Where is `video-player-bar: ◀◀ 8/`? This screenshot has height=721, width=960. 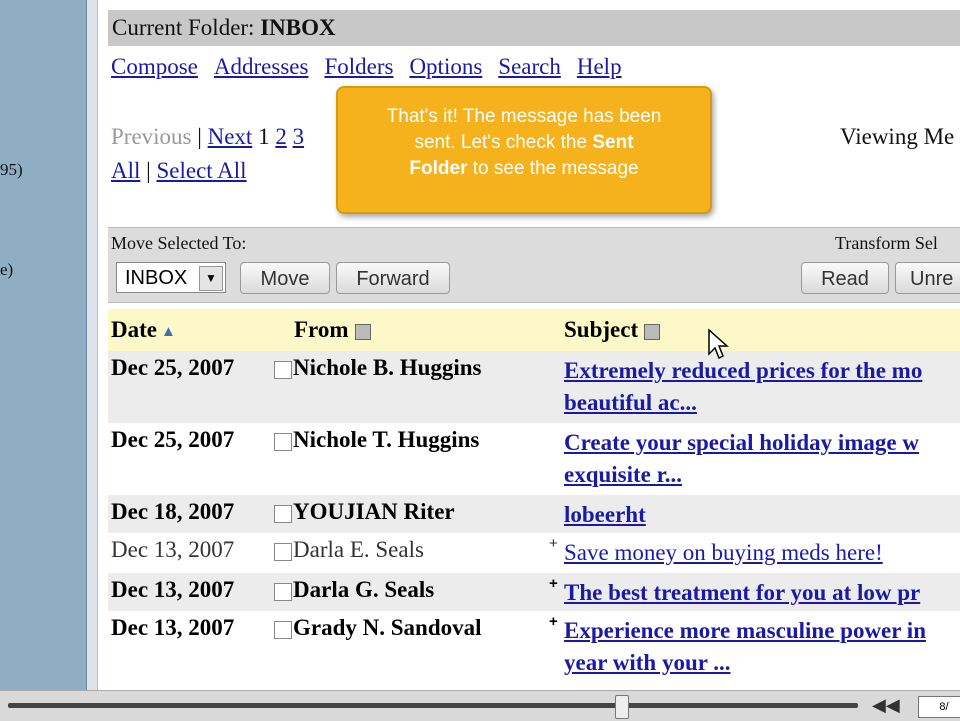 video-player-bar: ◀◀ 8/ is located at coordinates (480, 705).